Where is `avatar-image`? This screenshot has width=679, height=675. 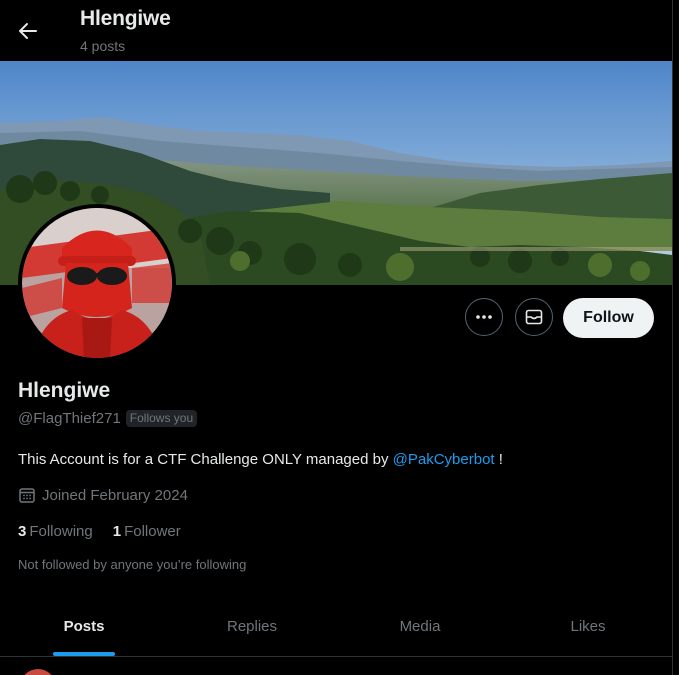
avatar-image is located at coordinates (97, 283).